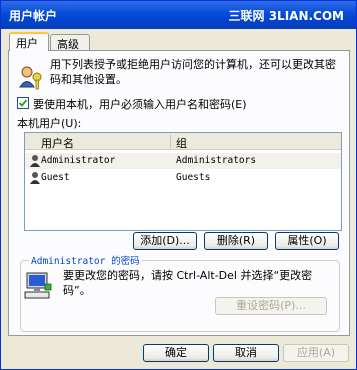 The image size is (357, 370). What do you see at coordinates (33, 16) in the screenshot?
I see `window-title: 用户帐户` at bounding box center [33, 16].